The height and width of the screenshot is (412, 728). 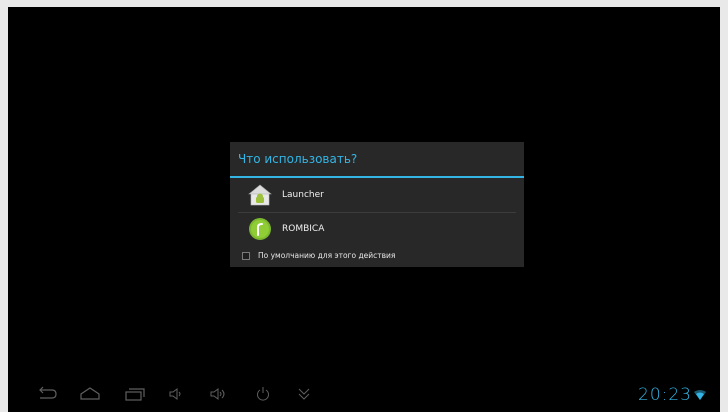 I want to click on collapse-icon, so click(x=304, y=394).